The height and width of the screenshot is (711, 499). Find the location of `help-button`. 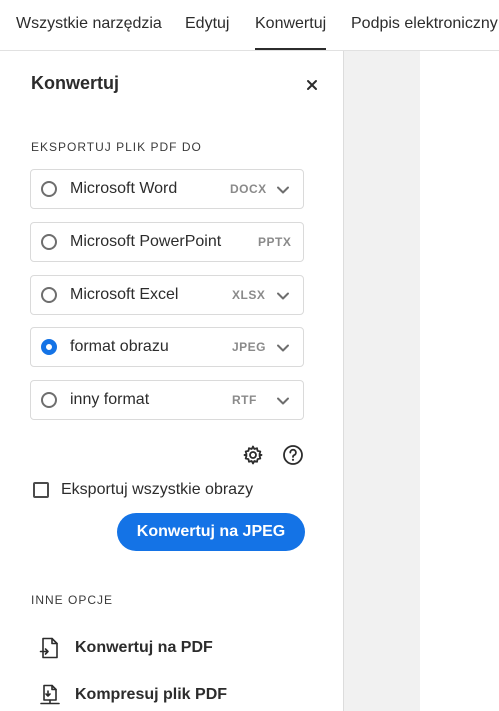

help-button is located at coordinates (293, 455).